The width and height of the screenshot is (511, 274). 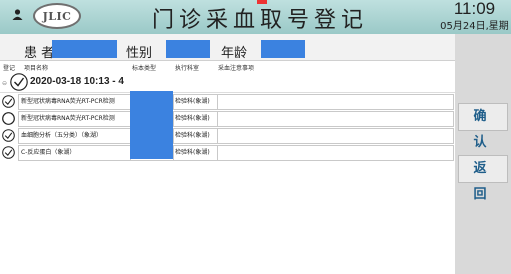 What do you see at coordinates (77, 81) in the screenshot?
I see `group-header-text: 2020-03-18 10:13 - 4` at bounding box center [77, 81].